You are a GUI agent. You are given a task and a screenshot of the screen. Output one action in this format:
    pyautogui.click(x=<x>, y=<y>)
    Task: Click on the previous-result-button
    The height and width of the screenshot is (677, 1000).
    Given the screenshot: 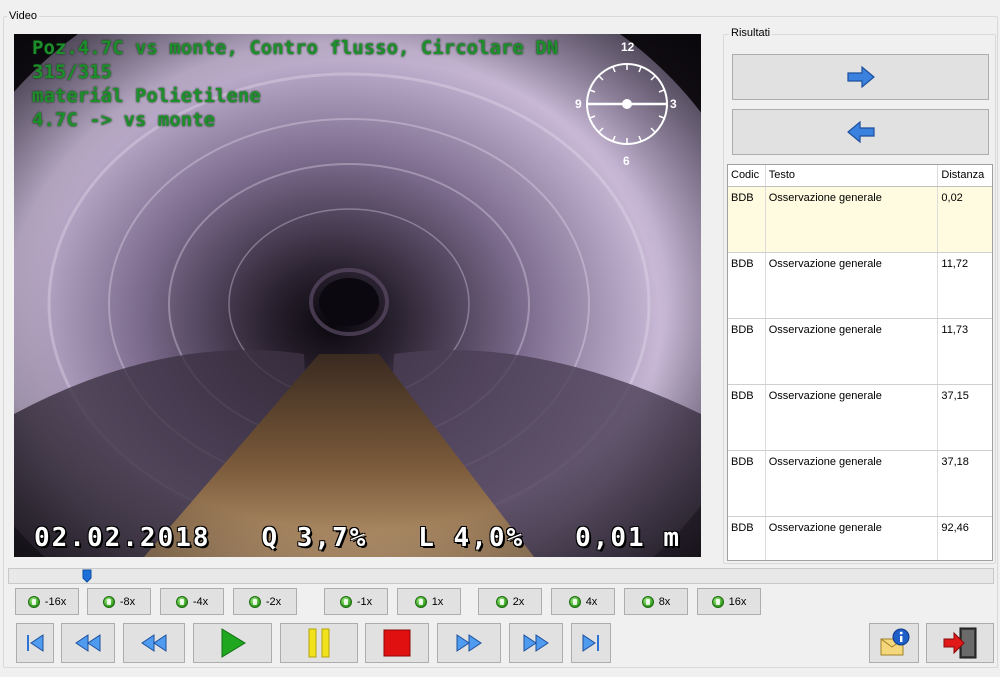 What is the action you would take?
    pyautogui.click(x=860, y=132)
    